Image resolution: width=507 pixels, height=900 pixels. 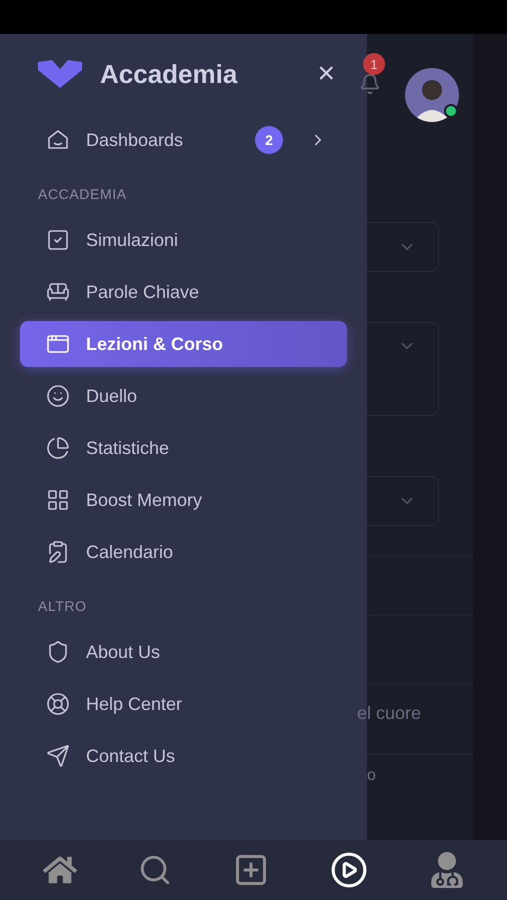 What do you see at coordinates (183, 552) in the screenshot?
I see `menu-item: Calendario` at bounding box center [183, 552].